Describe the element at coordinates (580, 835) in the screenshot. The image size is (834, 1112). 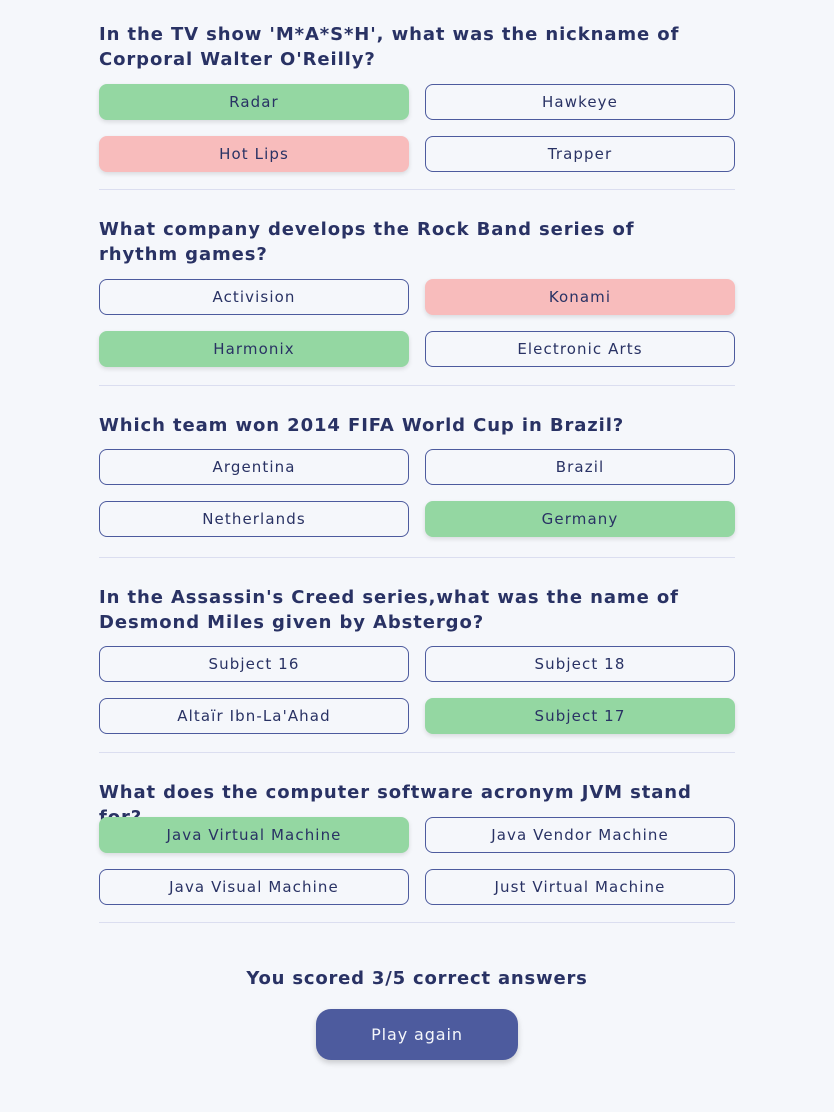
I see `answer-option: Java Vendor Machine` at that location.